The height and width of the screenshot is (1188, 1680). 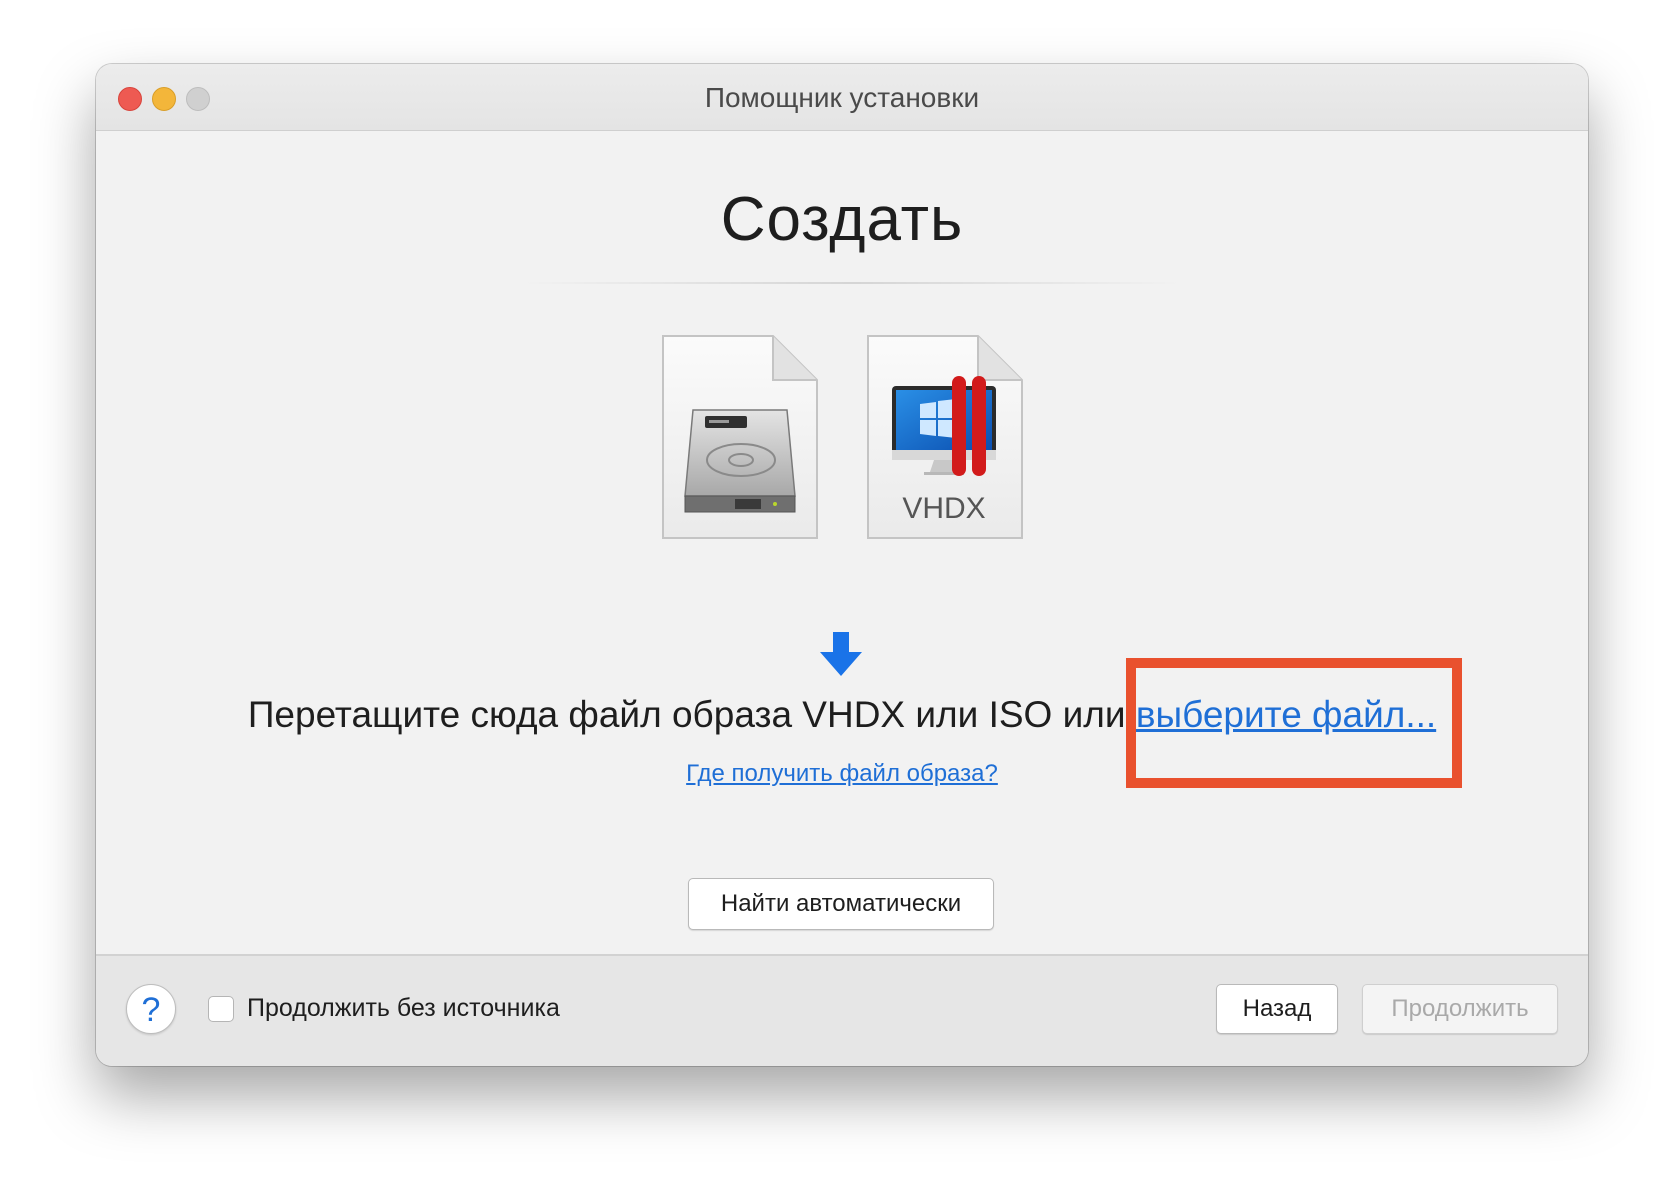 I want to click on help-button: ?, so click(x=151, y=1009).